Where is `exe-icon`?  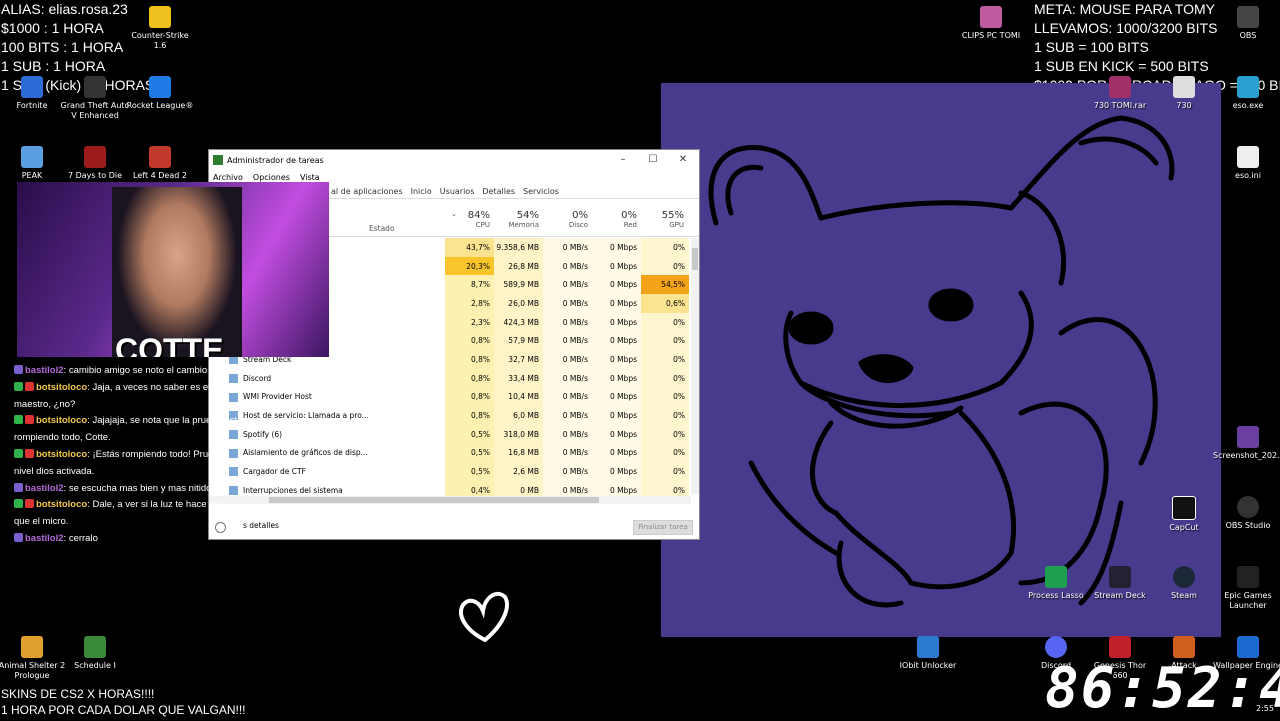
exe-icon is located at coordinates (1248, 87).